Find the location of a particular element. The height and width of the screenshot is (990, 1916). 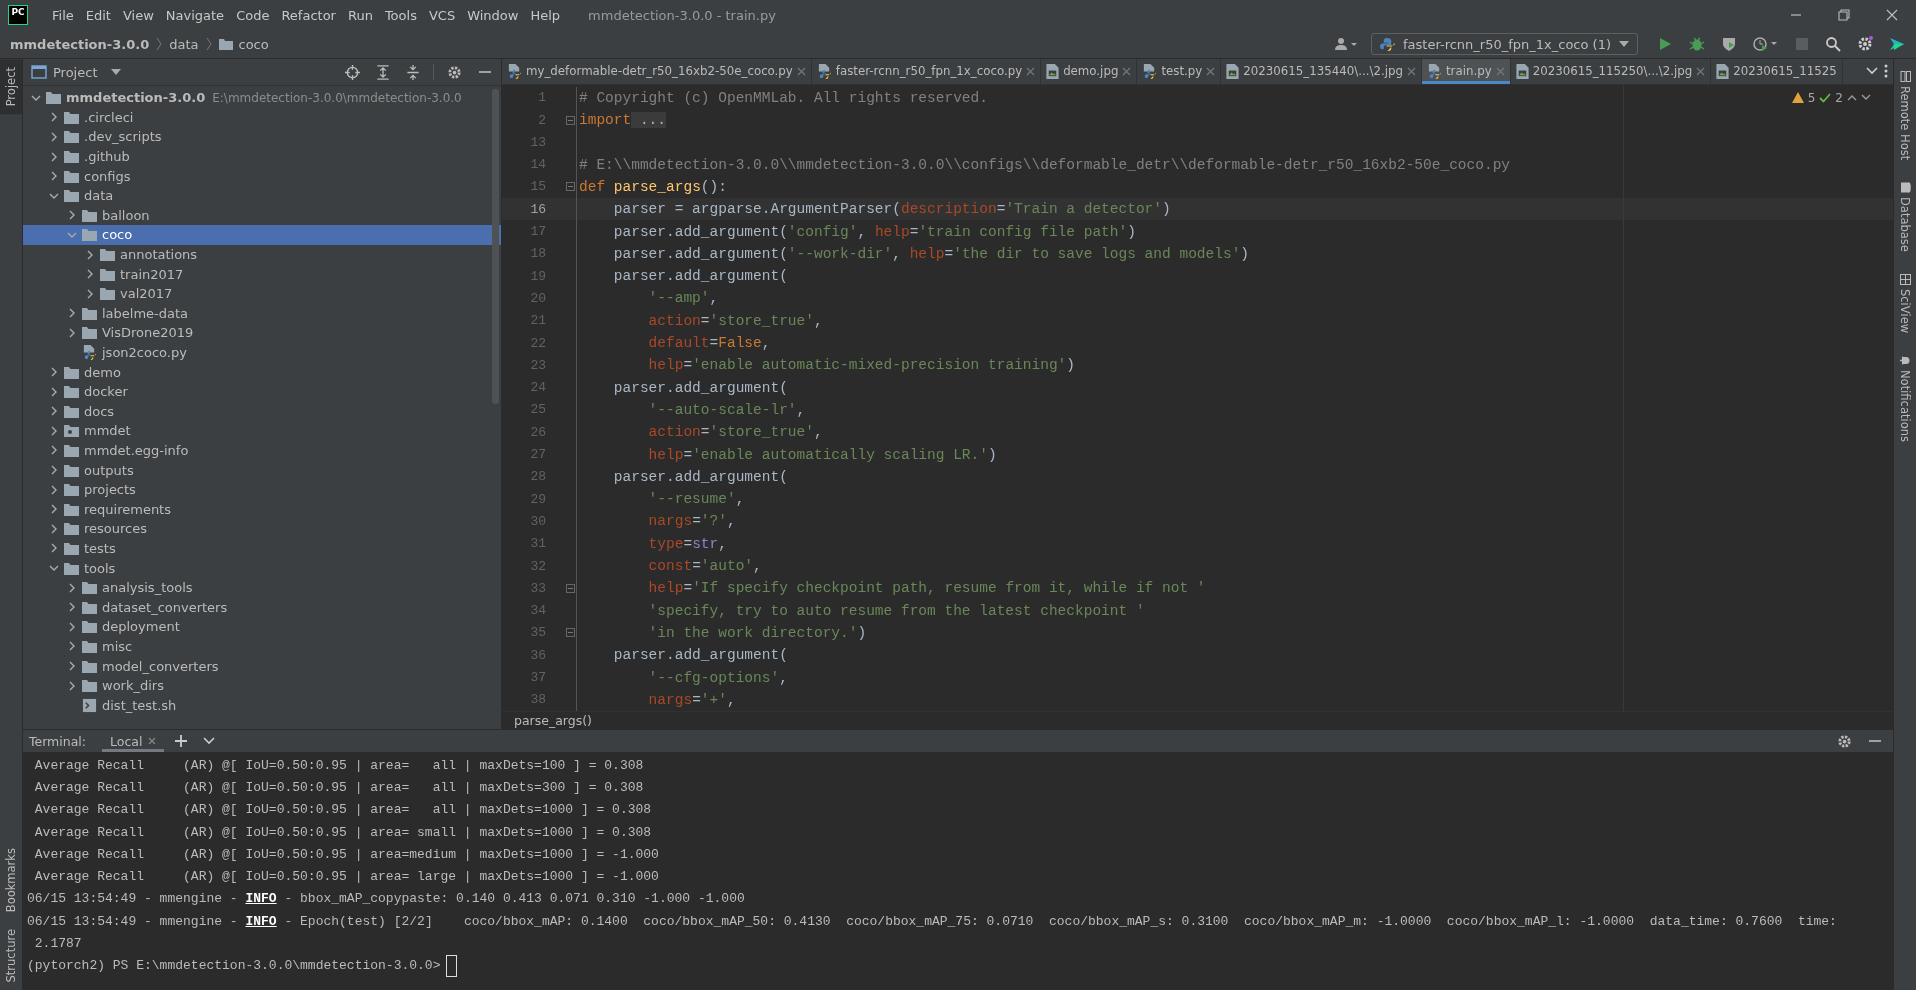

menu-item: Refactor is located at coordinates (308, 15).